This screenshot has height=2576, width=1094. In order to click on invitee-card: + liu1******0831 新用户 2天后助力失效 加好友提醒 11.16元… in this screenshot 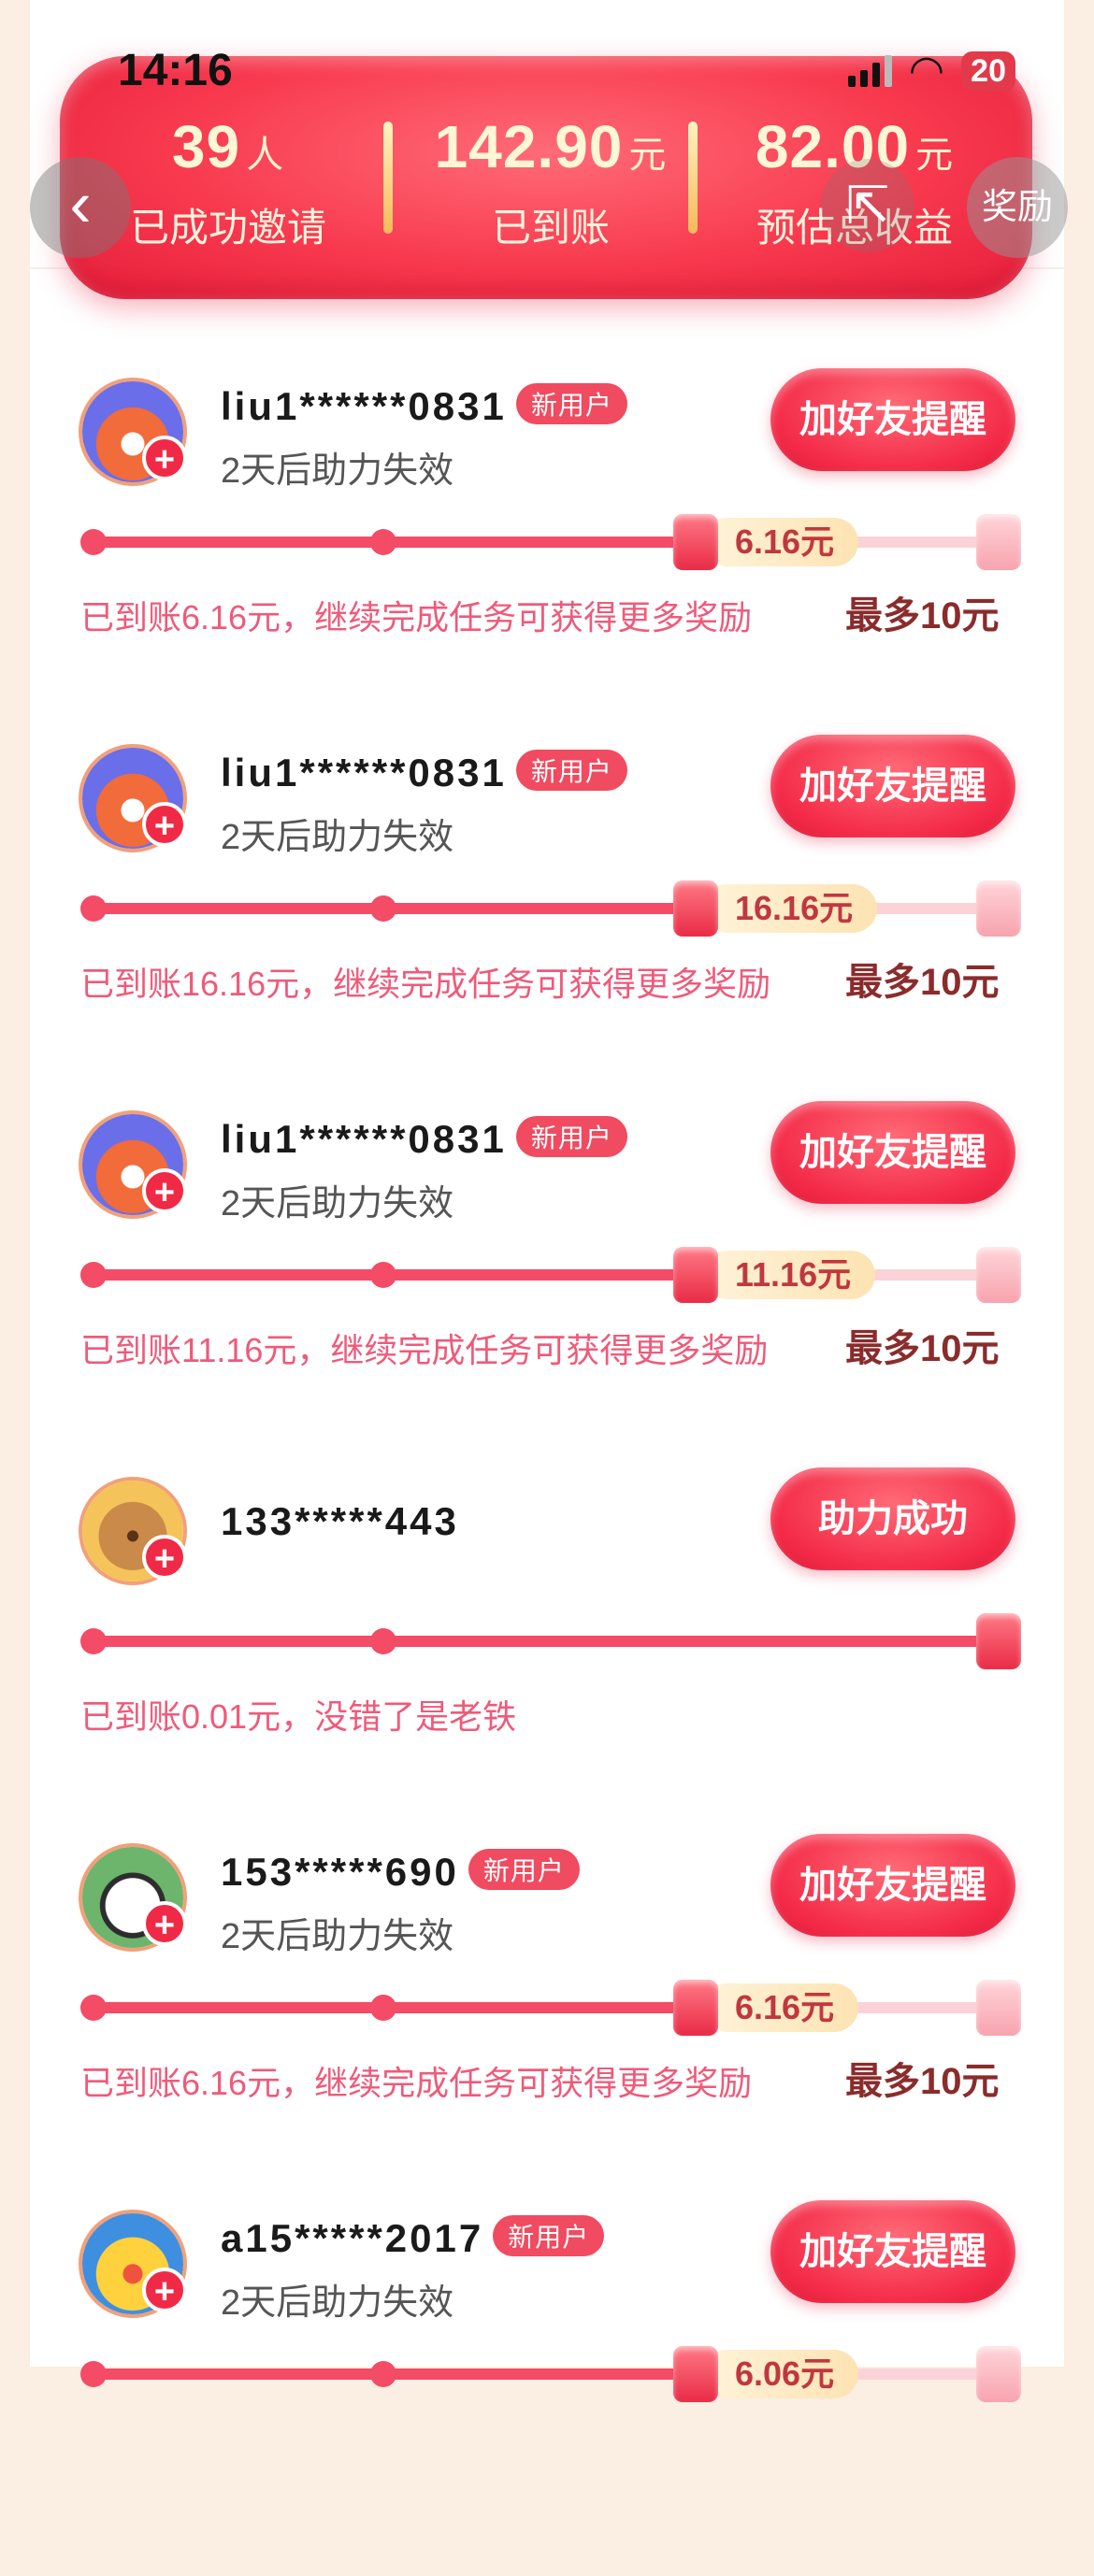, I will do `click(547, 1289)`.